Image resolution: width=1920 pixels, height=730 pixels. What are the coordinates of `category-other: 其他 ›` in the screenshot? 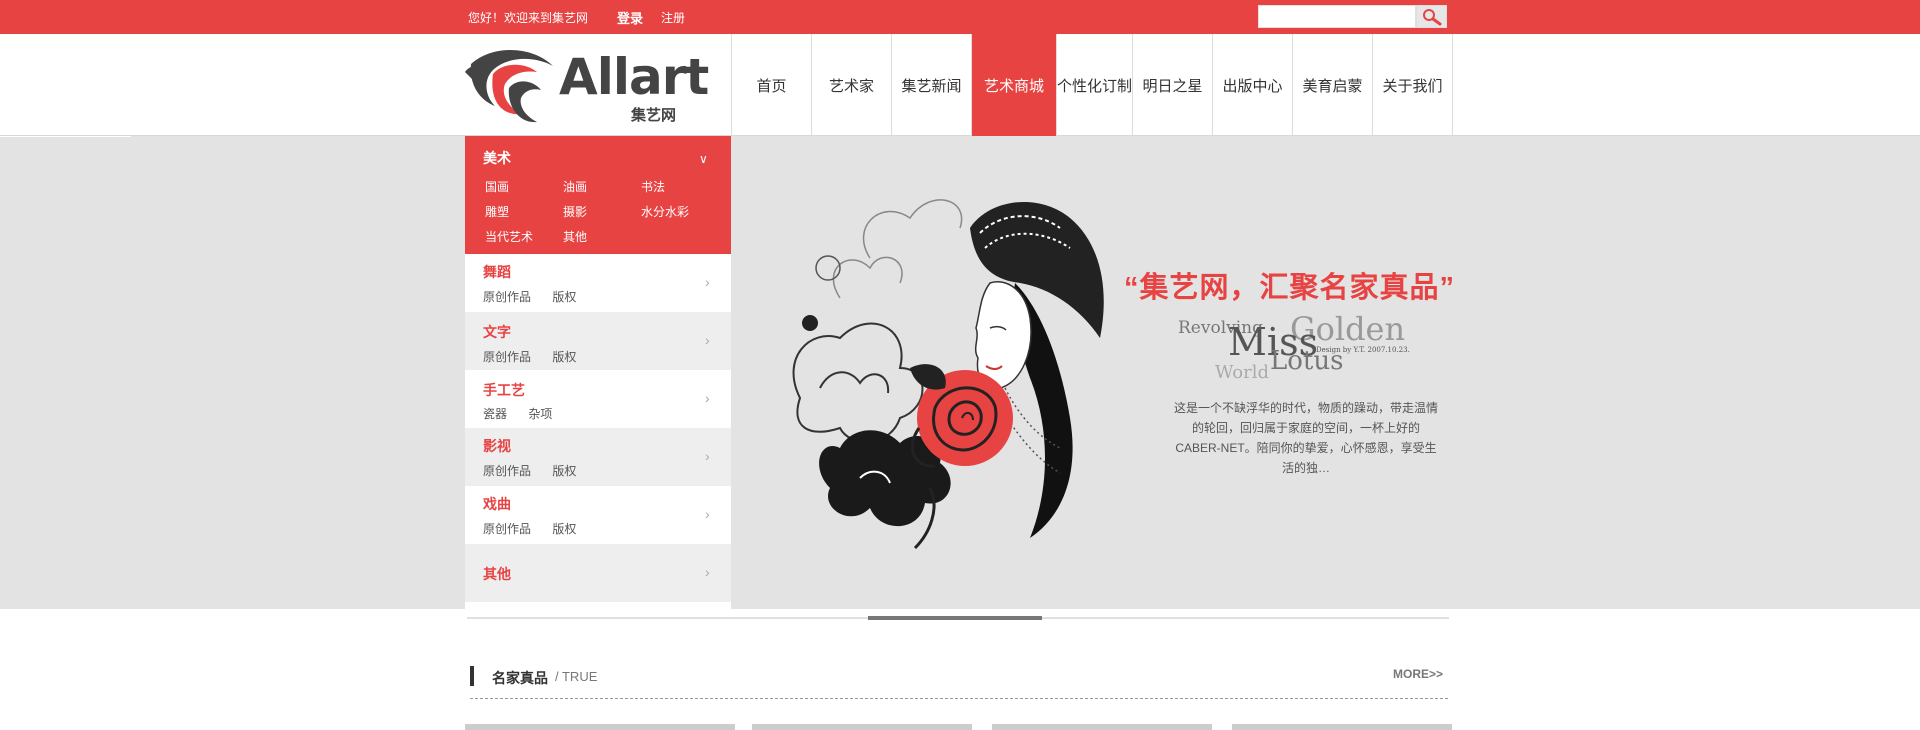 It's located at (598, 573).